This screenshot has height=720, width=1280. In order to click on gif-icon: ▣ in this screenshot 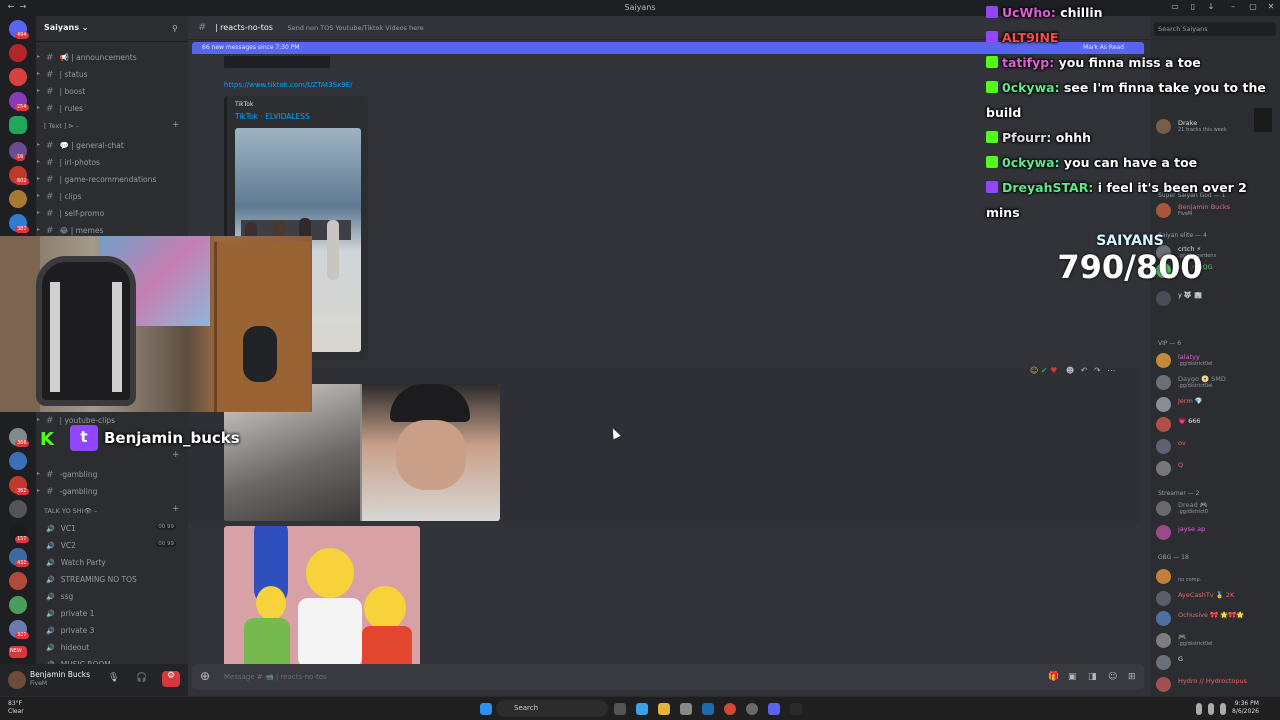, I will do `click(1072, 677)`.